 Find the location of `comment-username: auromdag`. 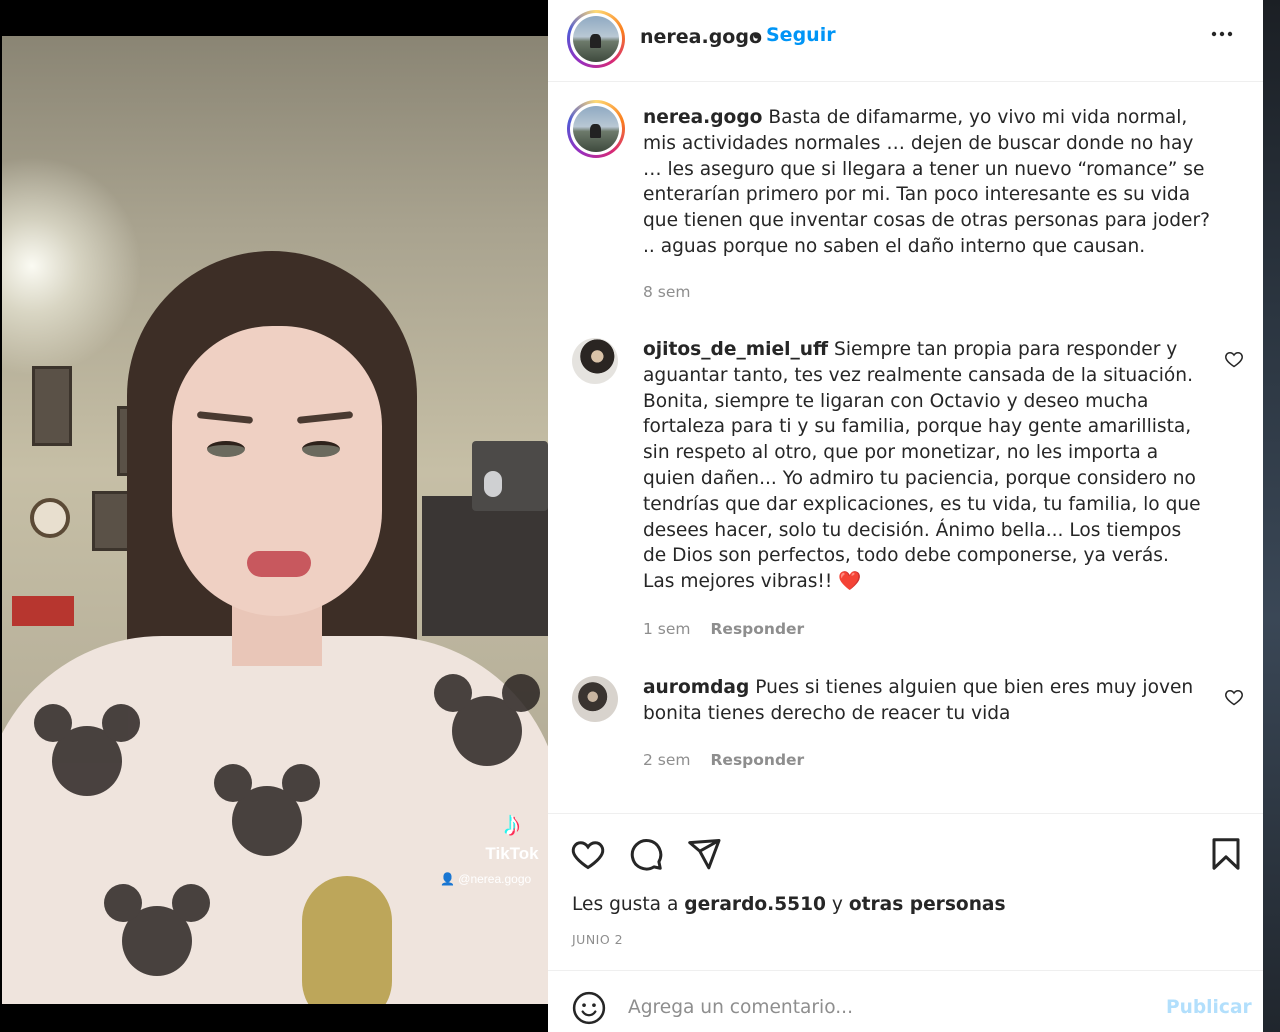

comment-username: auromdag is located at coordinates (696, 687).